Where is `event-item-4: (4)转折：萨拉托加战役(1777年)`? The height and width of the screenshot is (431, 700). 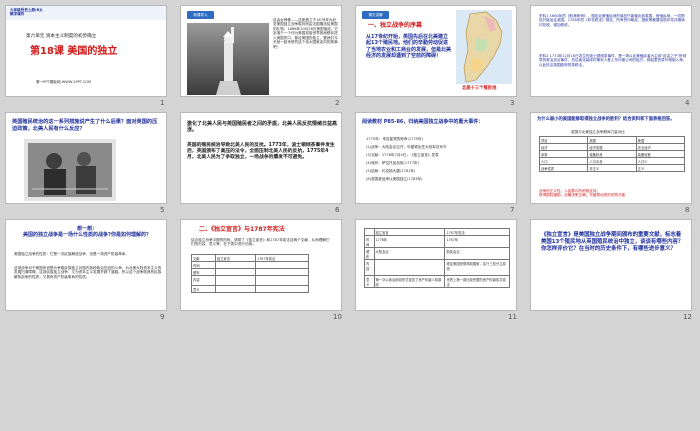 event-item-4: (4)转折：萨拉托加战役(1777年) is located at coordinates (392, 163).